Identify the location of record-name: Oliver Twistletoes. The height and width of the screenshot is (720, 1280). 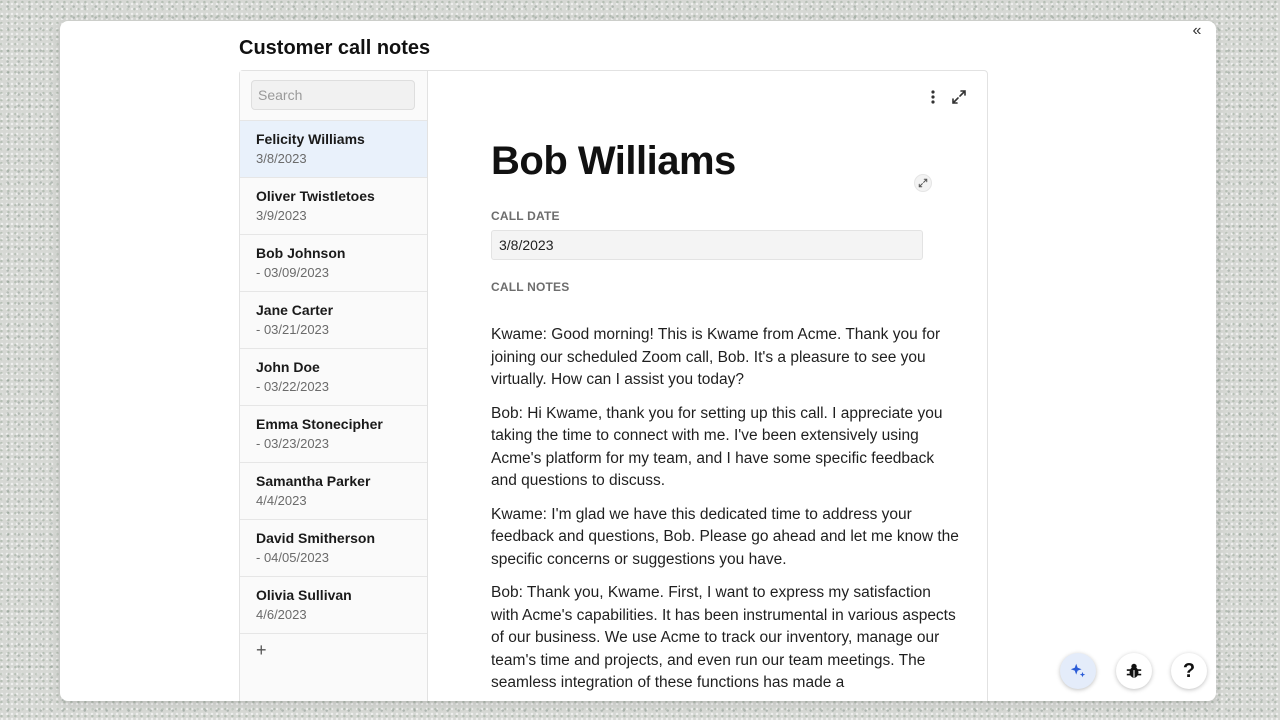
(315, 196).